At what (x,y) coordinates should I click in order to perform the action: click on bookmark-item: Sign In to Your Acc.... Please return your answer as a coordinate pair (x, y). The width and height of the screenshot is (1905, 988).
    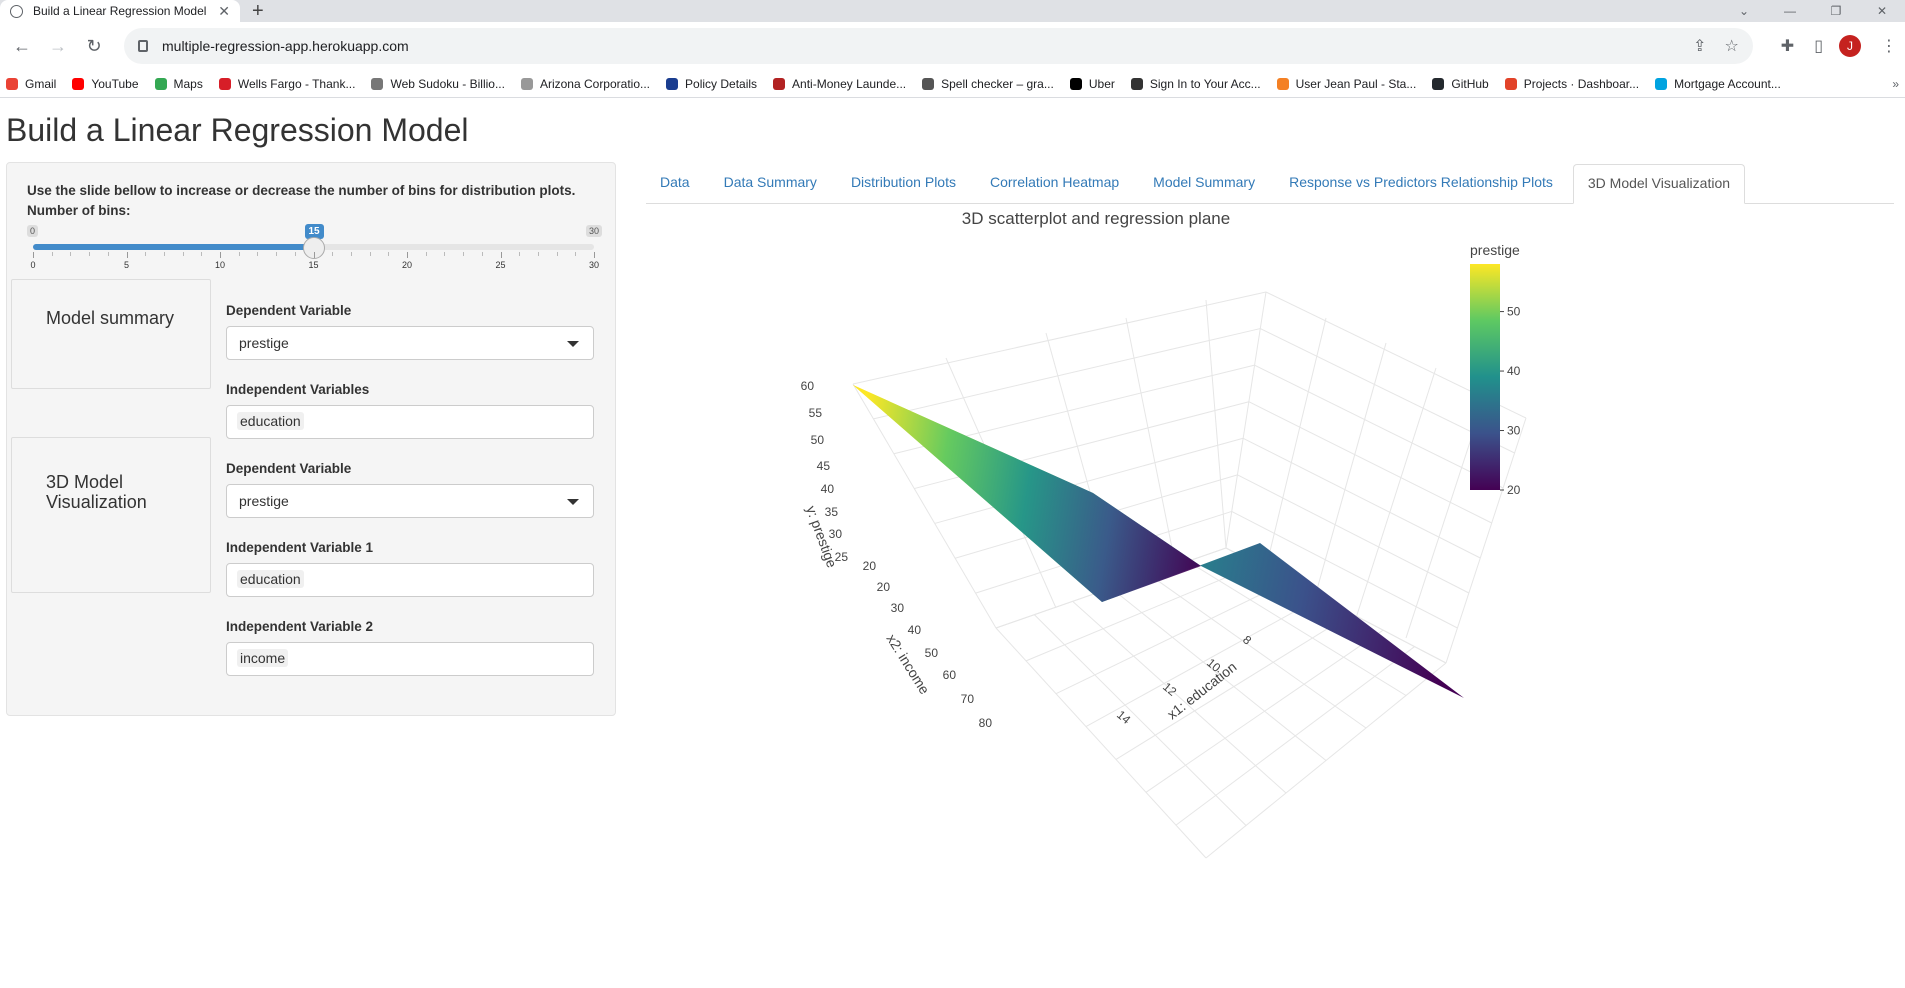
    Looking at the image, I should click on (1195, 84).